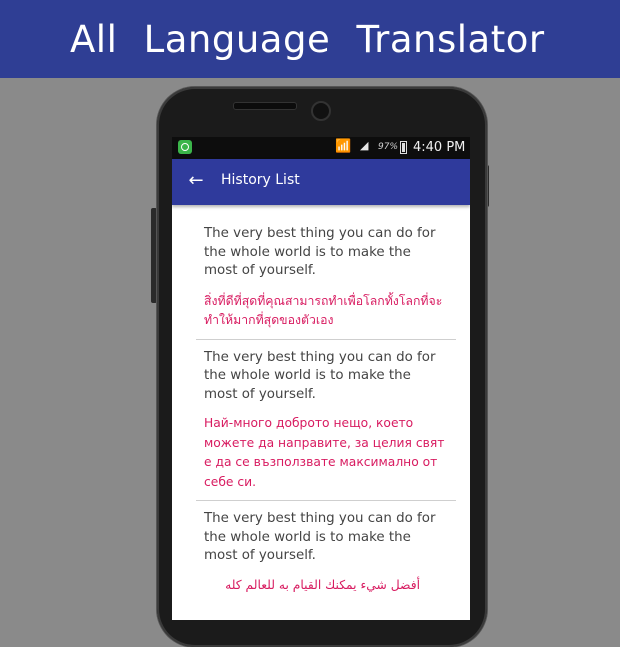 This screenshot has width=620, height=647. Describe the element at coordinates (185, 147) in the screenshot. I see `app-notification-icon` at that location.